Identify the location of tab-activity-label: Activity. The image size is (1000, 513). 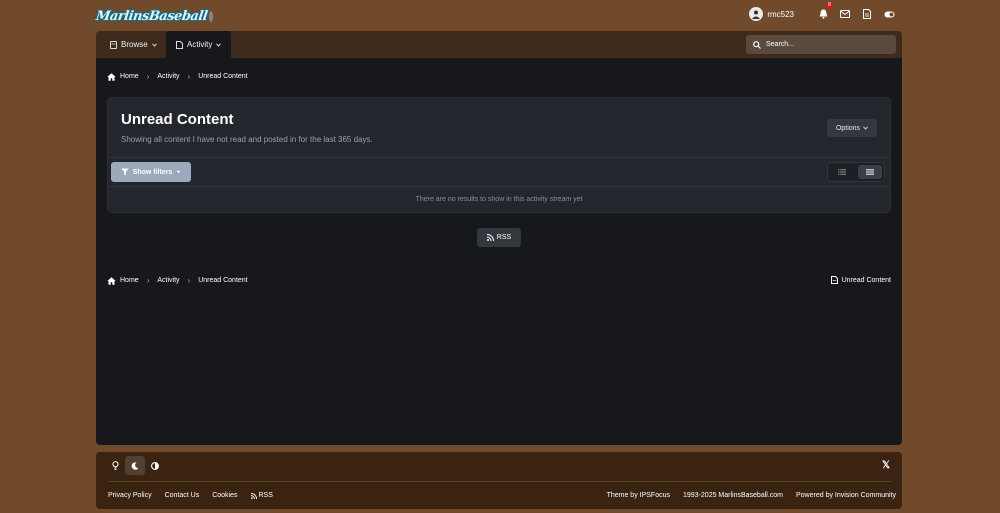
(200, 44).